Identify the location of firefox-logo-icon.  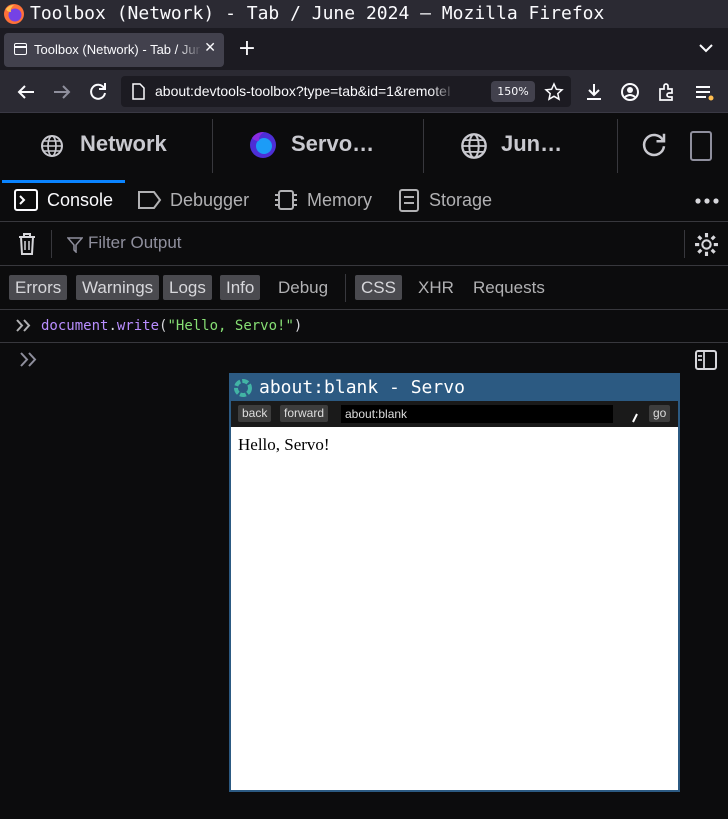
(14, 14).